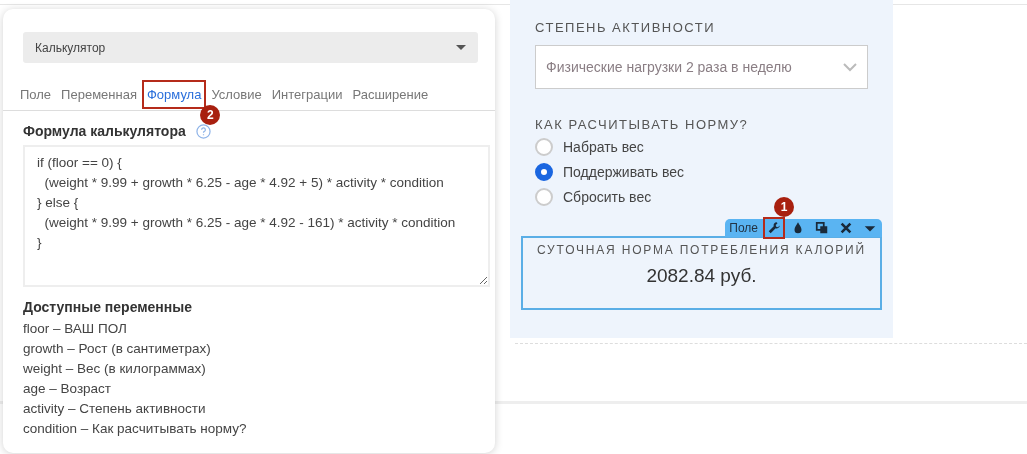  Describe the element at coordinates (36, 94) in the screenshot. I see `tab: Поле` at that location.